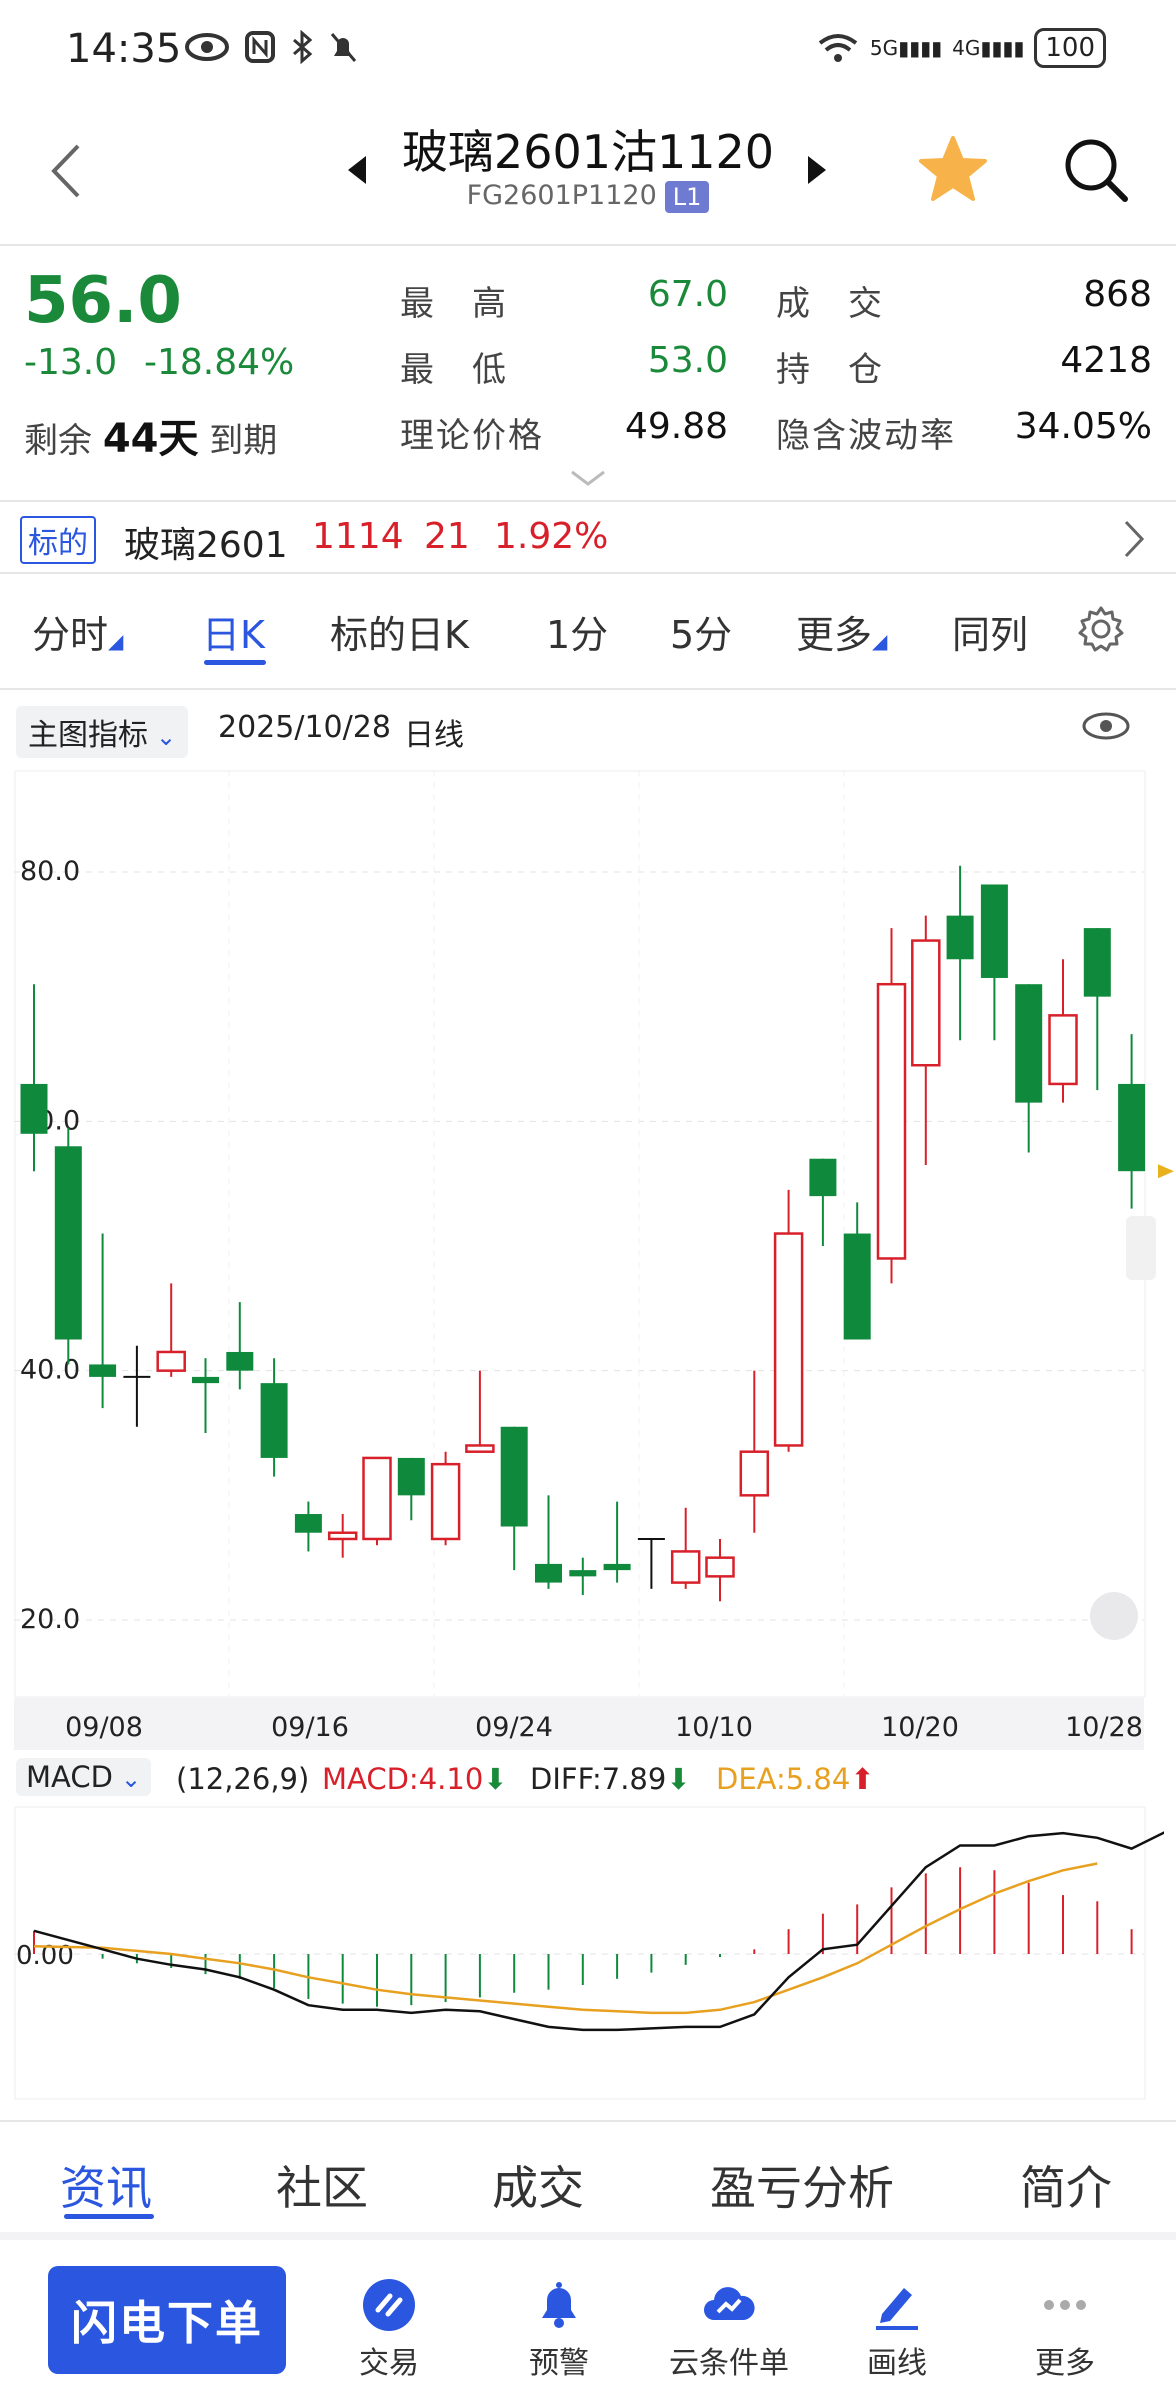 This screenshot has height=2400, width=1176. Describe the element at coordinates (167, 2320) in the screenshot. I see `flash-order-button: 闪电下单` at that location.